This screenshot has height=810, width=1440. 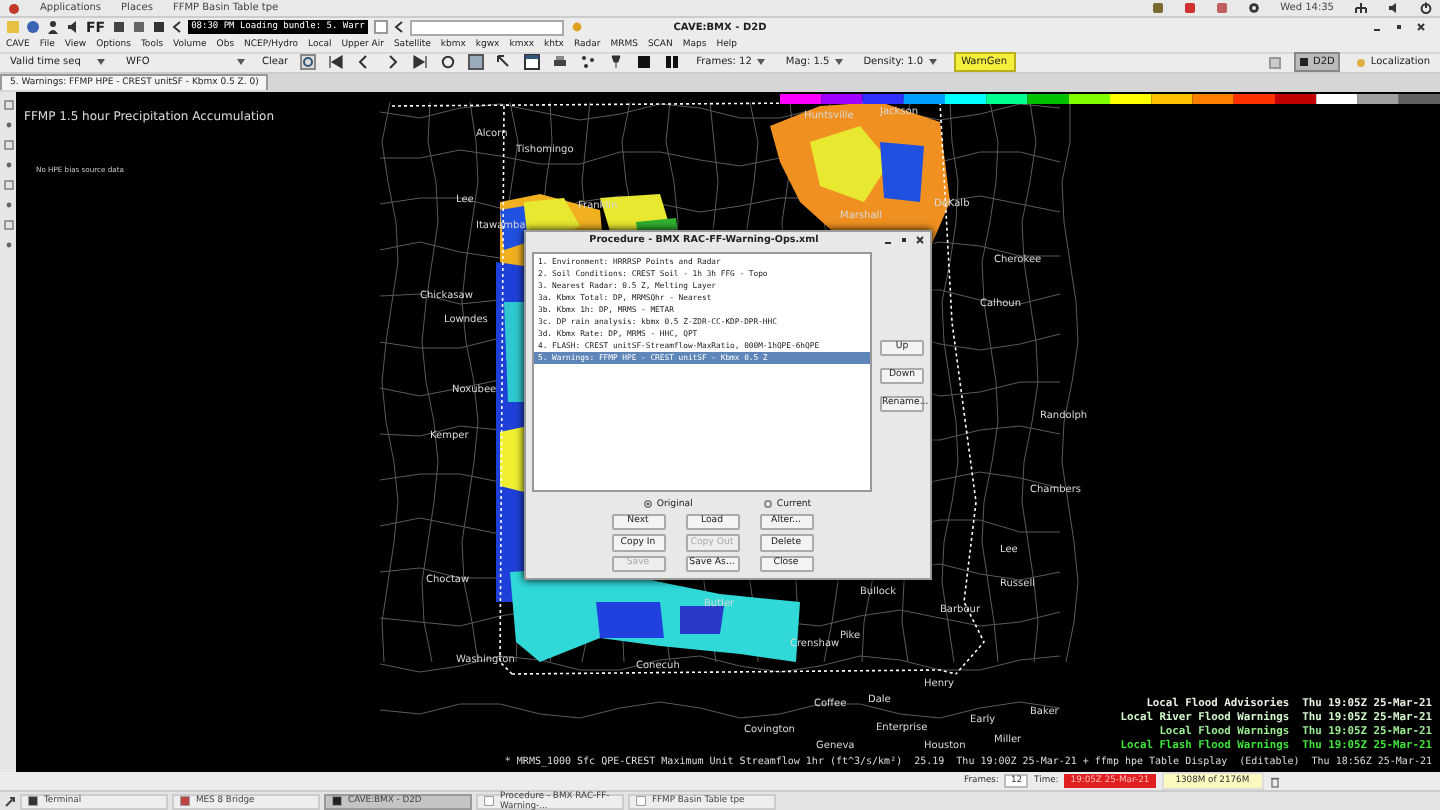 What do you see at coordinates (1361, 7) in the screenshot?
I see `network-icon` at bounding box center [1361, 7].